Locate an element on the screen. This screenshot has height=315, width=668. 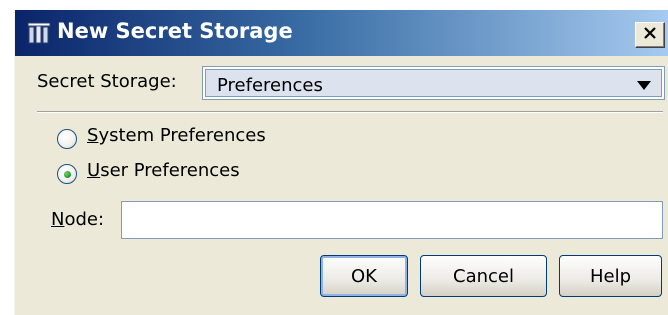
close-icon is located at coordinates (650, 35).